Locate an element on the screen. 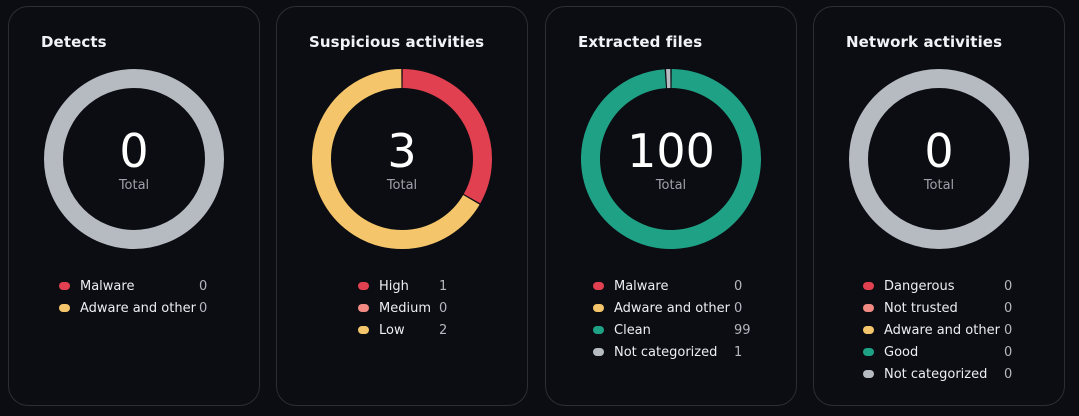 The image size is (1079, 416). legend-item-clean: Clean 99 is located at coordinates (672, 330).